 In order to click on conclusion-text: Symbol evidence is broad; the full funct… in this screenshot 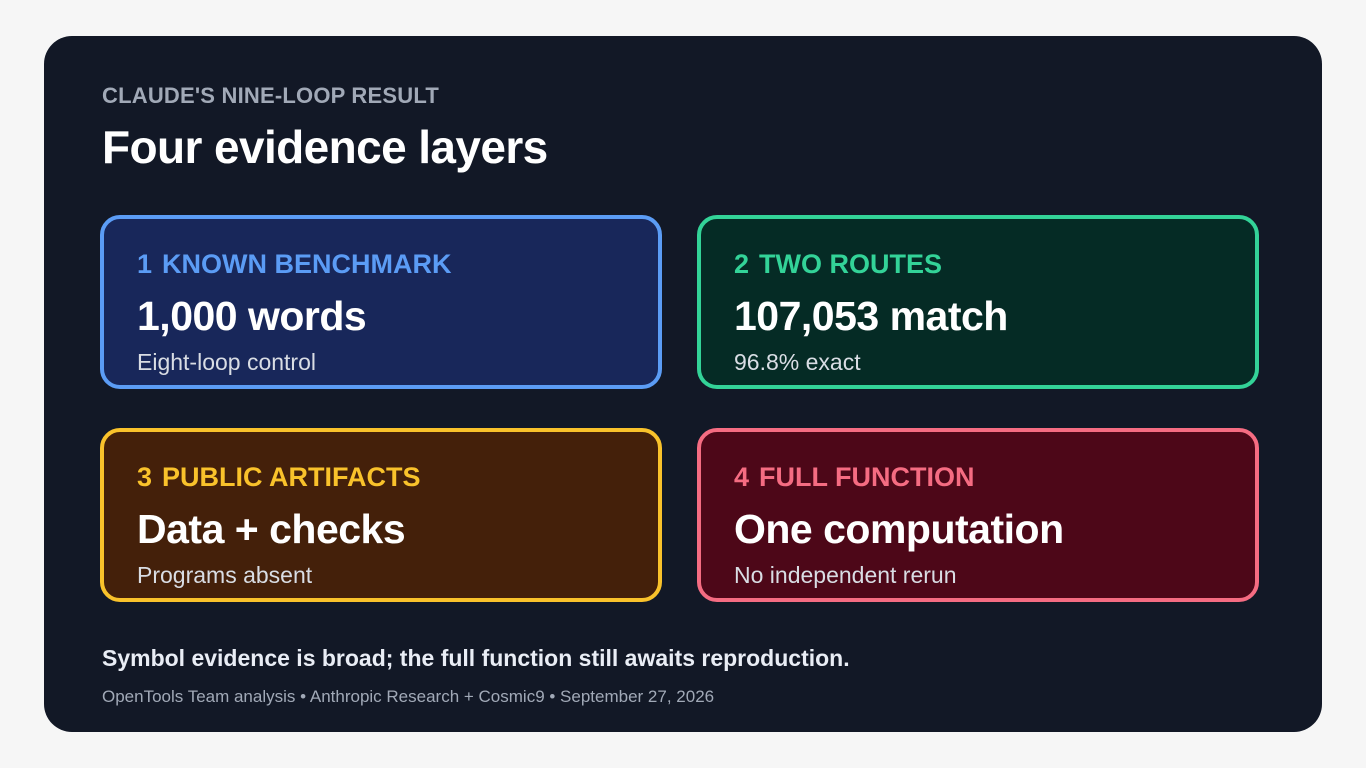, I will do `click(476, 658)`.